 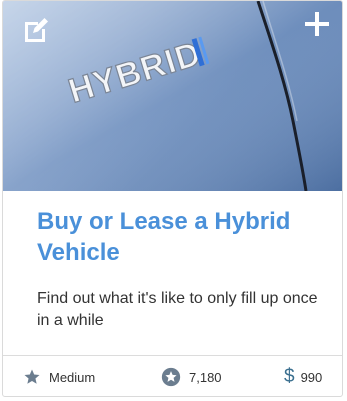 What do you see at coordinates (32, 376) in the screenshot?
I see `star-icon` at bounding box center [32, 376].